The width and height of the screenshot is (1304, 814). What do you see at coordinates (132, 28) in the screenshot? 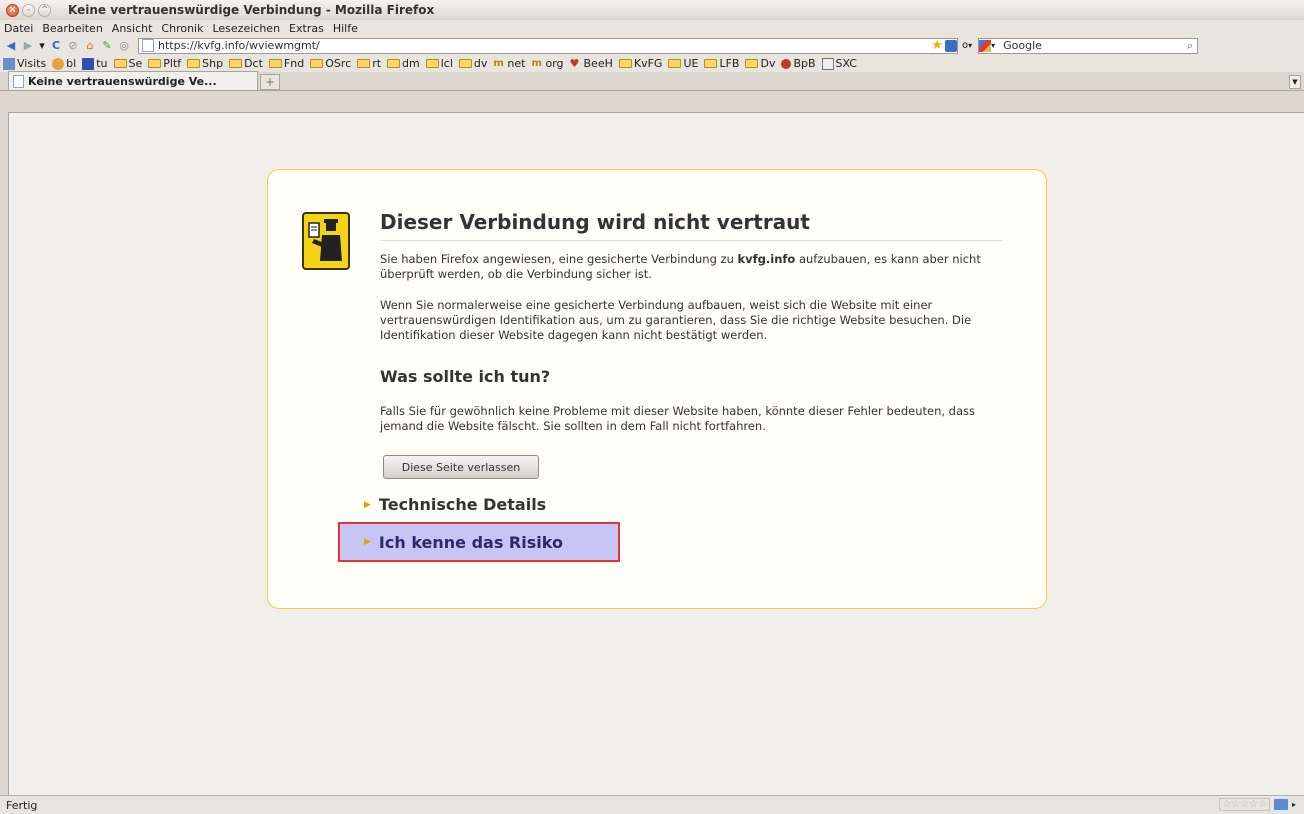
I see `menu-ansicht: Ansicht` at bounding box center [132, 28].